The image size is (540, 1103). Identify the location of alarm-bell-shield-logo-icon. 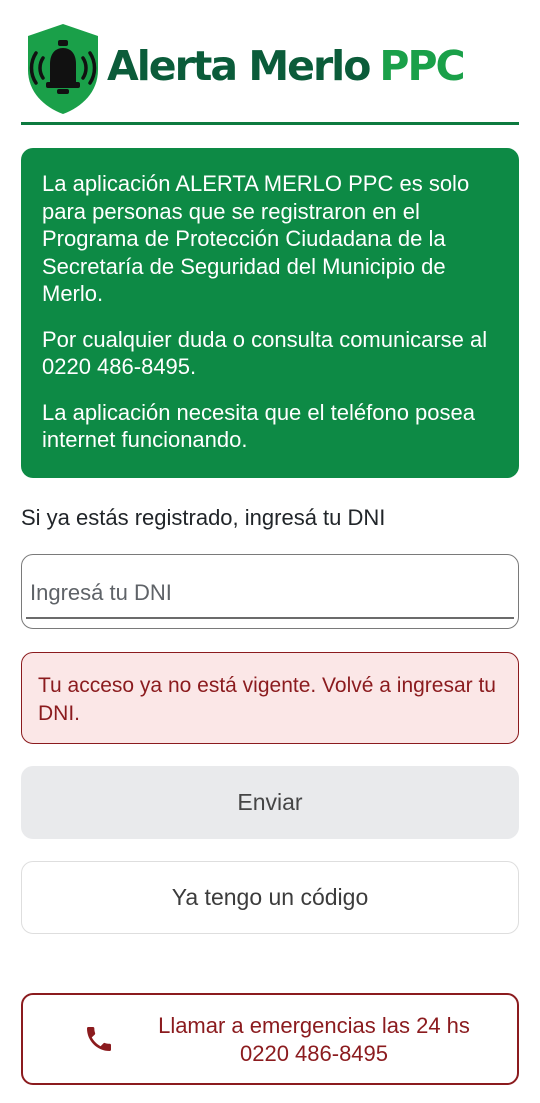
(63, 69).